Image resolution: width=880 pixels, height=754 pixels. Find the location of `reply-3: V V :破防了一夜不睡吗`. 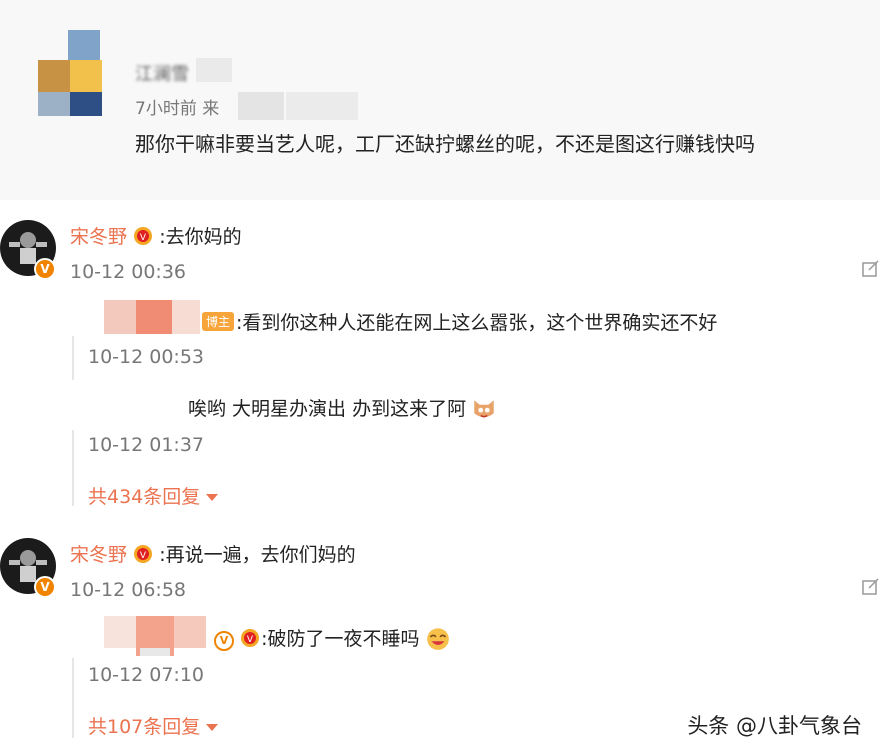

reply-3: V V :破防了一夜不睡吗 is located at coordinates (332, 637).